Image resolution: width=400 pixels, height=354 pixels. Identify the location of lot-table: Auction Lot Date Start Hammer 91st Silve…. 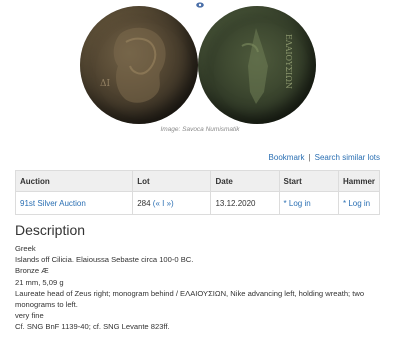
(197, 192).